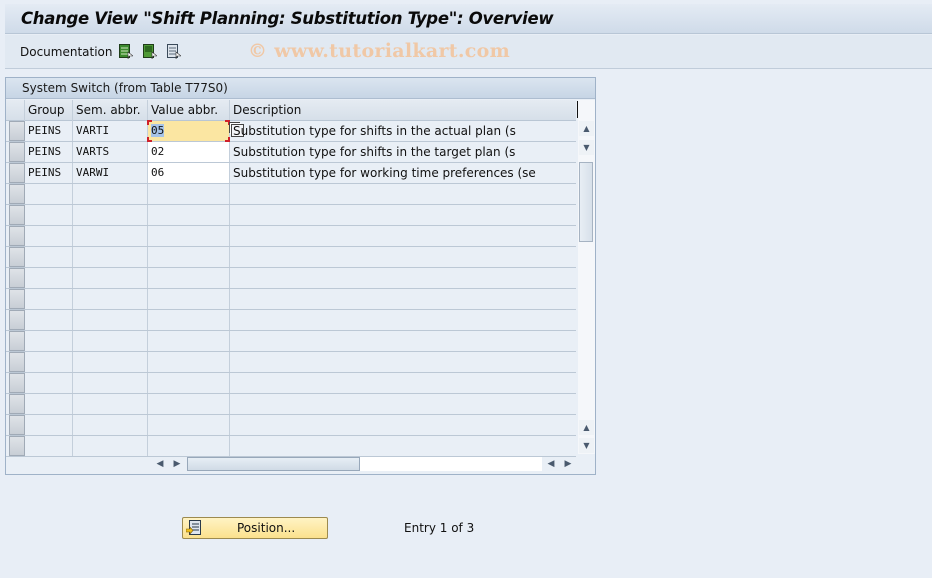 Image resolution: width=932 pixels, height=578 pixels. What do you see at coordinates (15, 110) in the screenshot?
I see `select-all-rows-corner` at bounding box center [15, 110].